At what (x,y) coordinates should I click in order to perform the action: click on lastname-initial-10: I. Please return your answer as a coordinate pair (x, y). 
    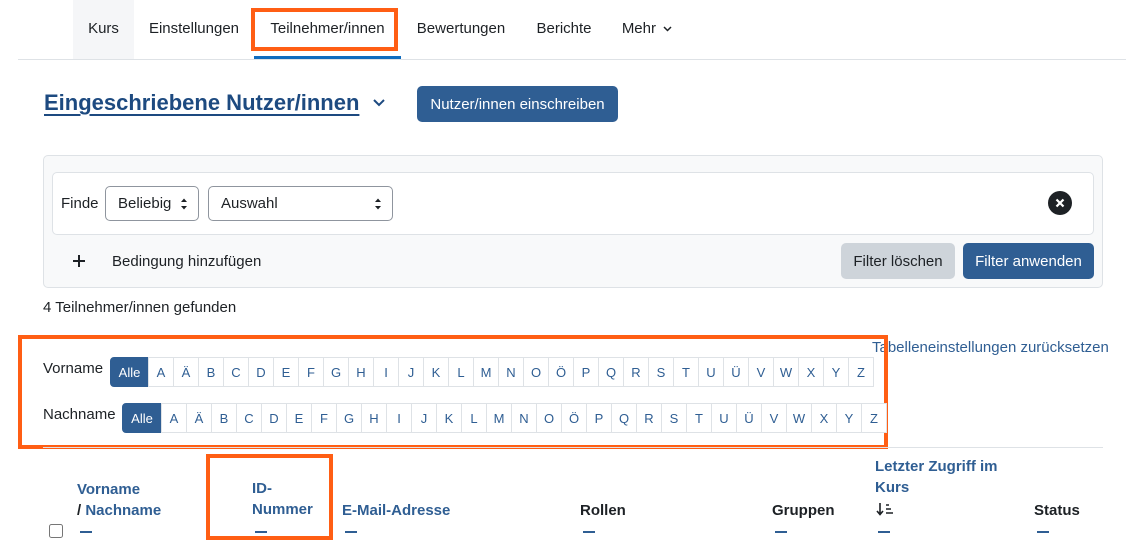
    Looking at the image, I should click on (399, 418).